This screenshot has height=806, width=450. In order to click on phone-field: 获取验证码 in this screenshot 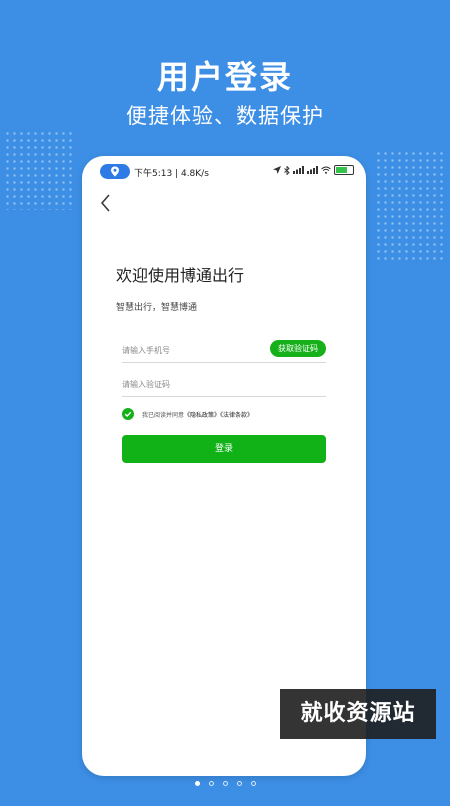, I will do `click(224, 350)`.